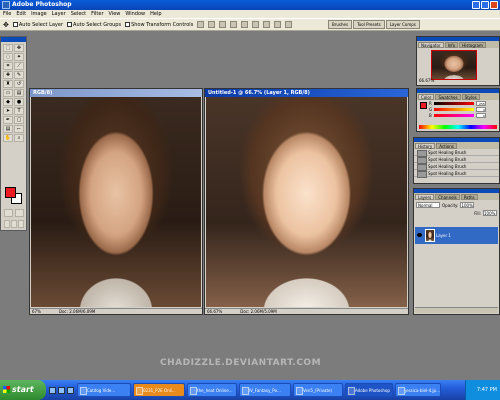 Image resolution: width=500 pixels, height=400 pixels. What do you see at coordinates (19, 57) in the screenshot?
I see `magic-wand-tool-icon: ✦` at bounding box center [19, 57].